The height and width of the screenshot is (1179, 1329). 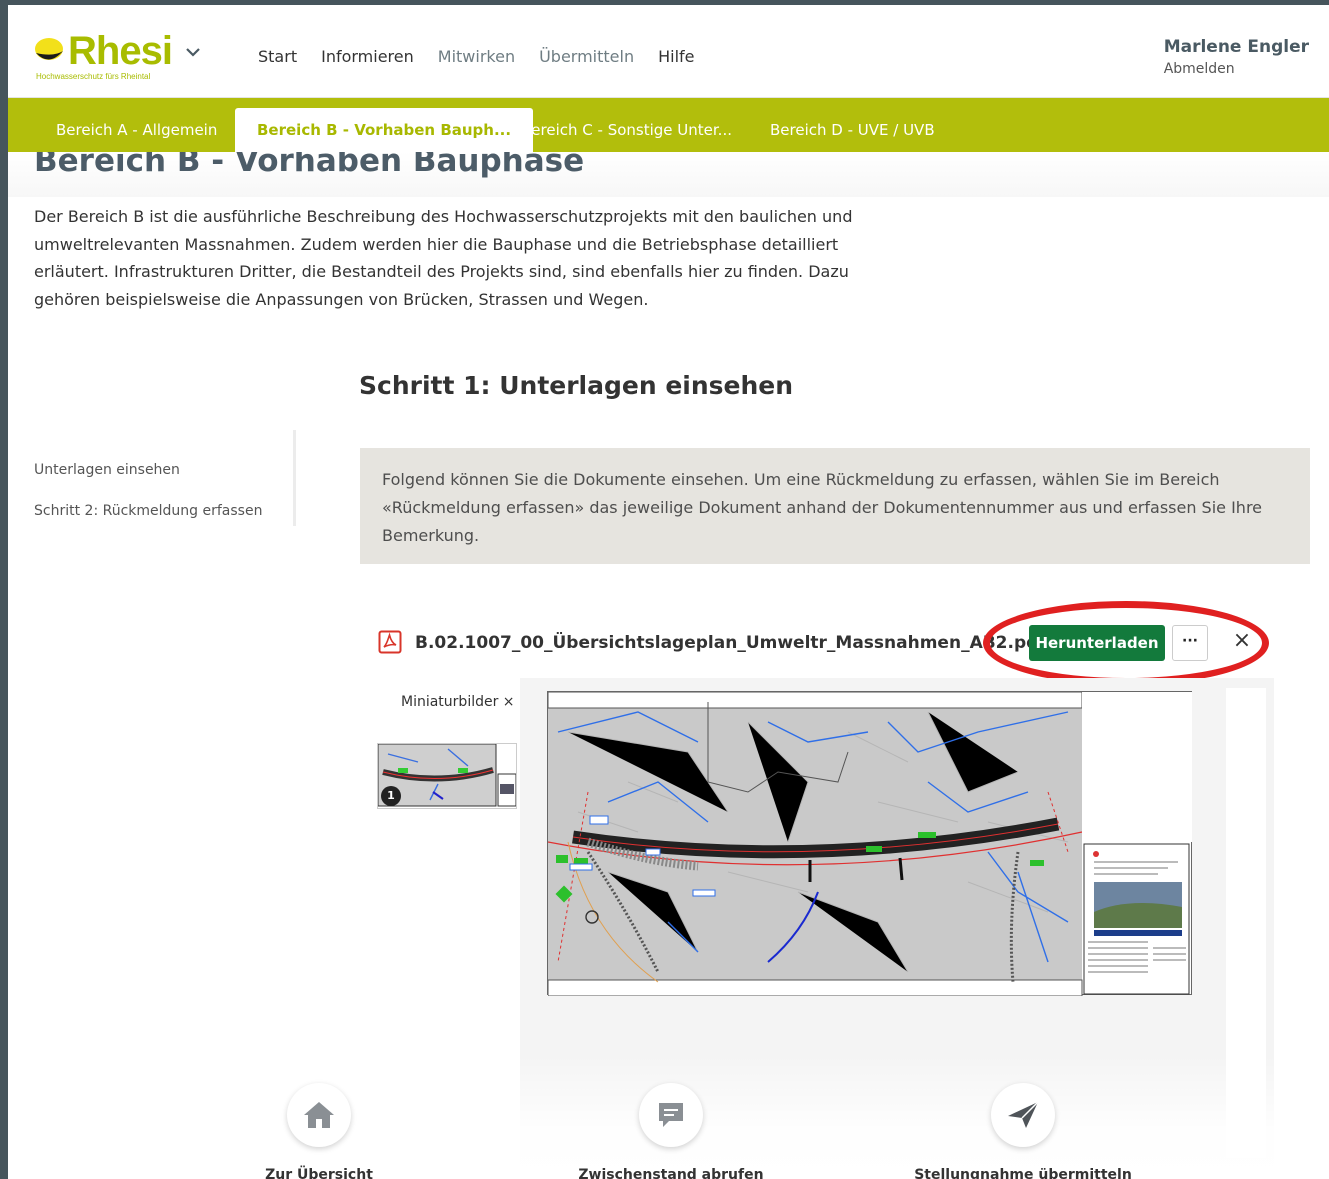 I want to click on sidenav-item-unterlagen: Unterlagen einsehen, so click(x=107, y=470).